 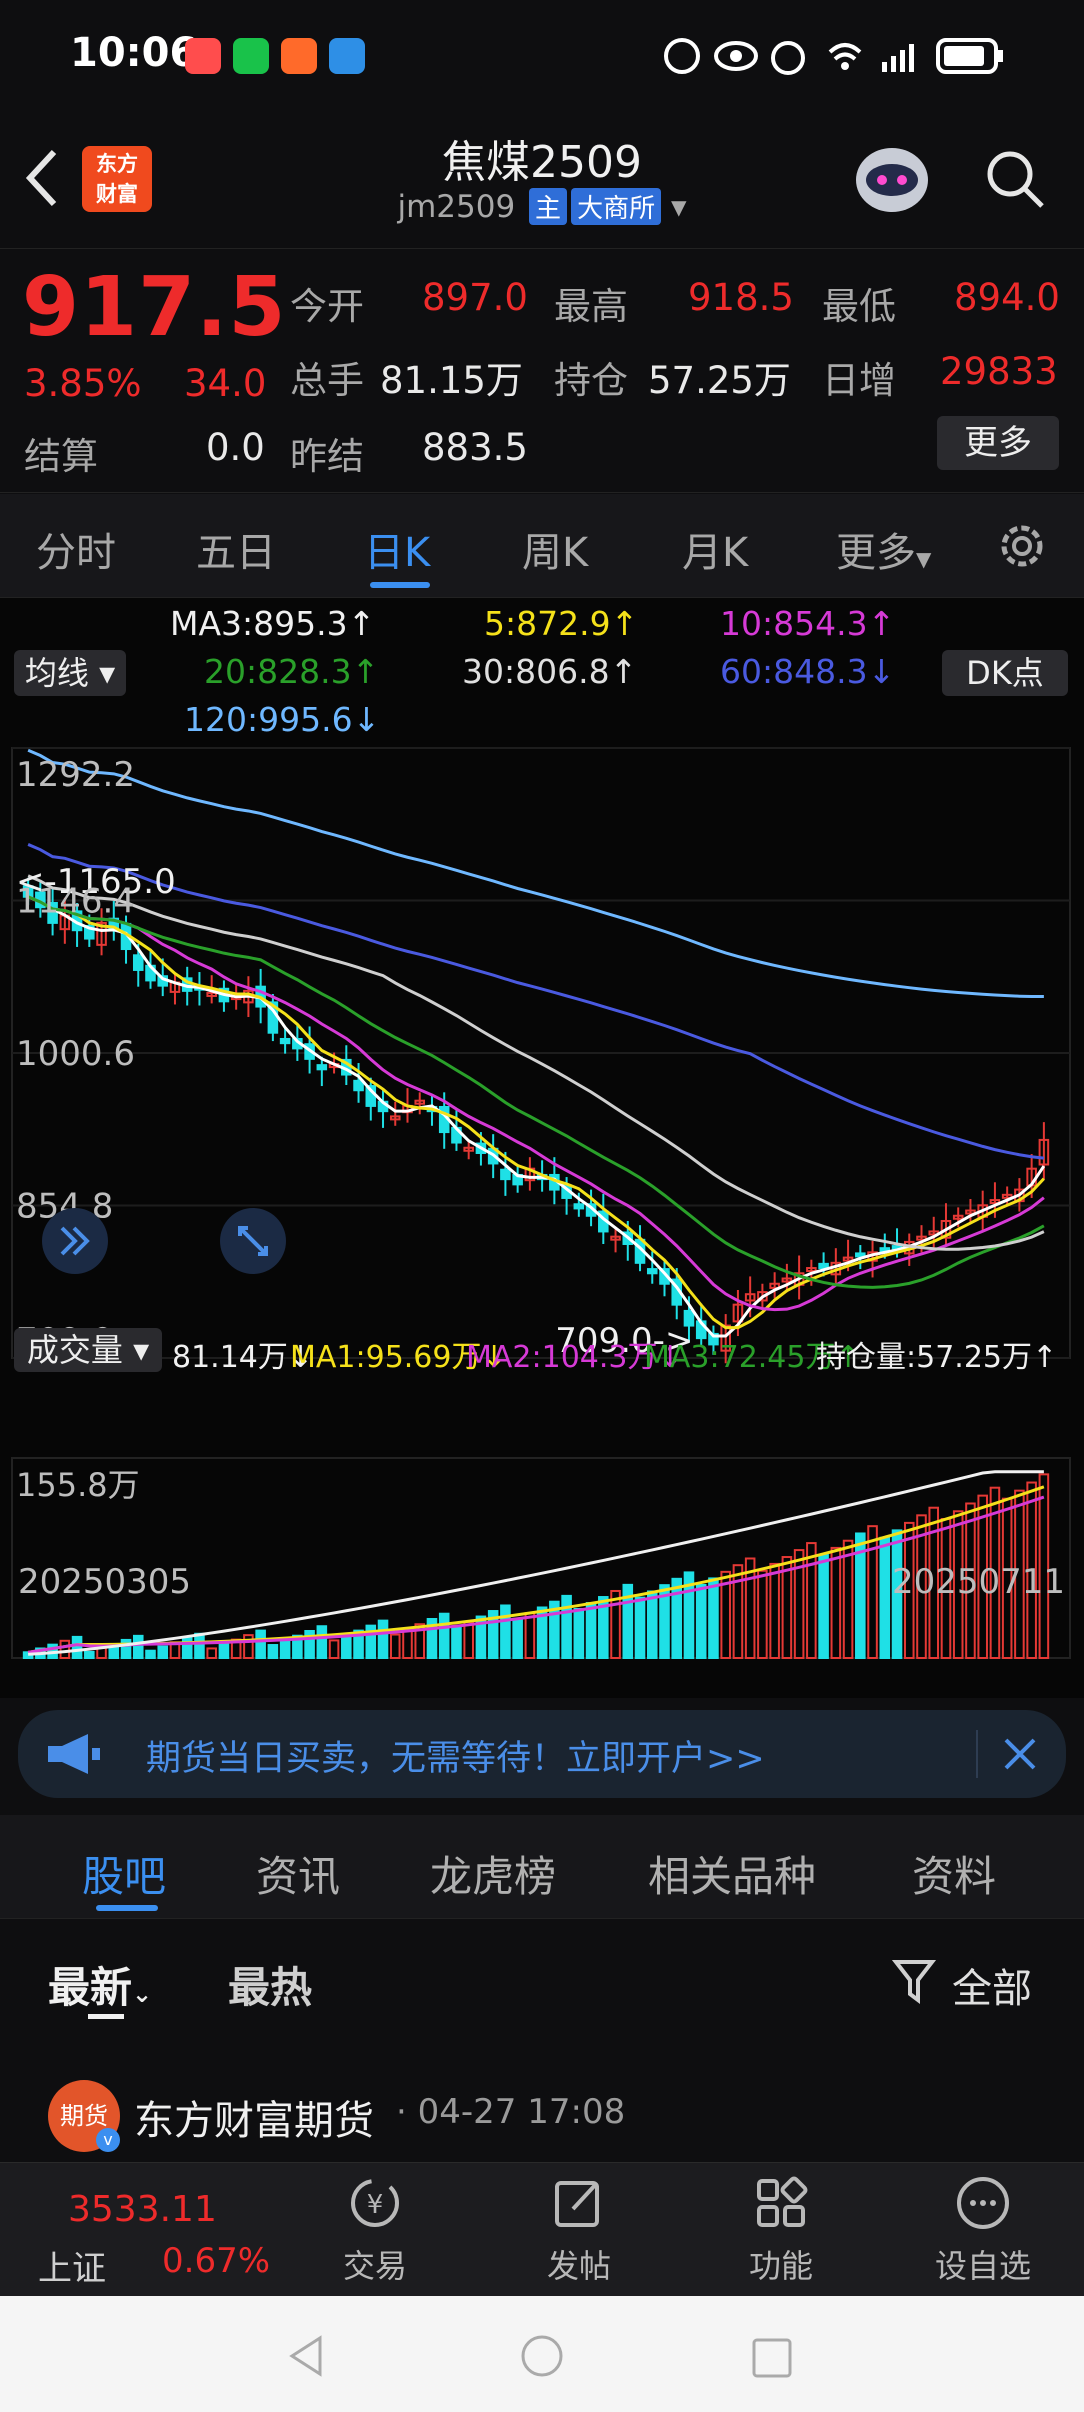 I want to click on open-account-banner: 期货当日买卖，无需等待！立即开户>>, so click(x=542, y=1754).